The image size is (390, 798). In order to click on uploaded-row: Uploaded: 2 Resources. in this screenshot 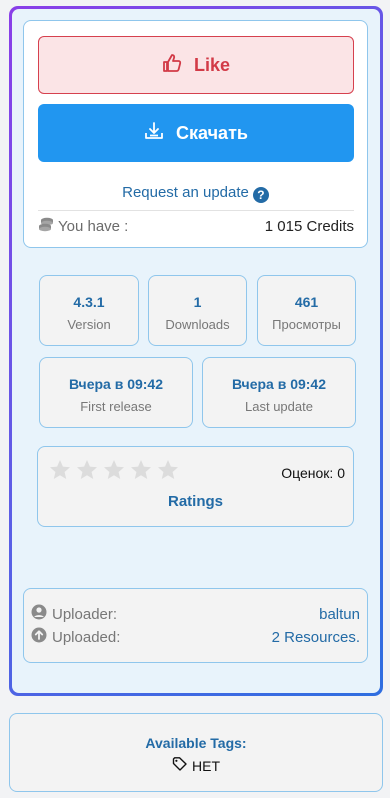, I will do `click(195, 637)`.